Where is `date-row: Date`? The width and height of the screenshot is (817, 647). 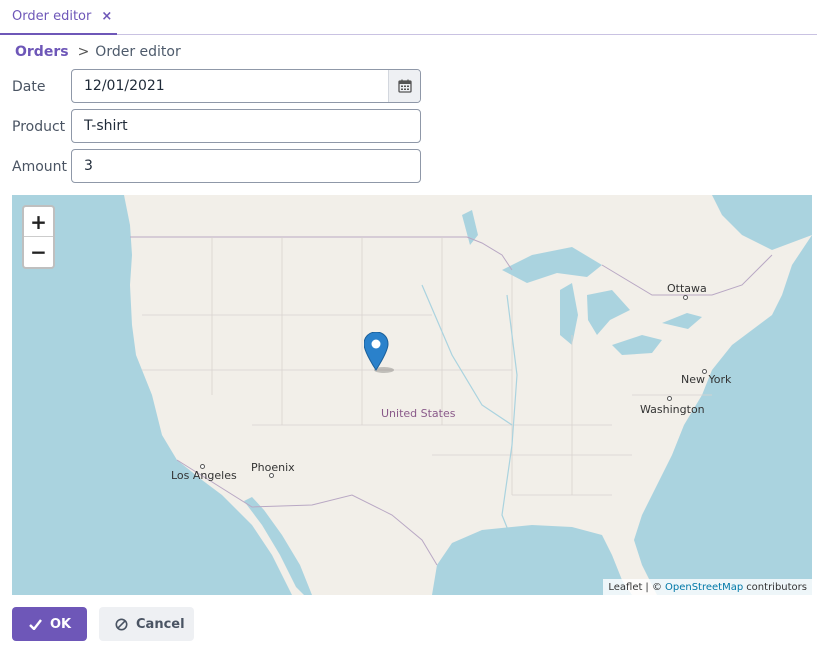
date-row: Date is located at coordinates (41, 87).